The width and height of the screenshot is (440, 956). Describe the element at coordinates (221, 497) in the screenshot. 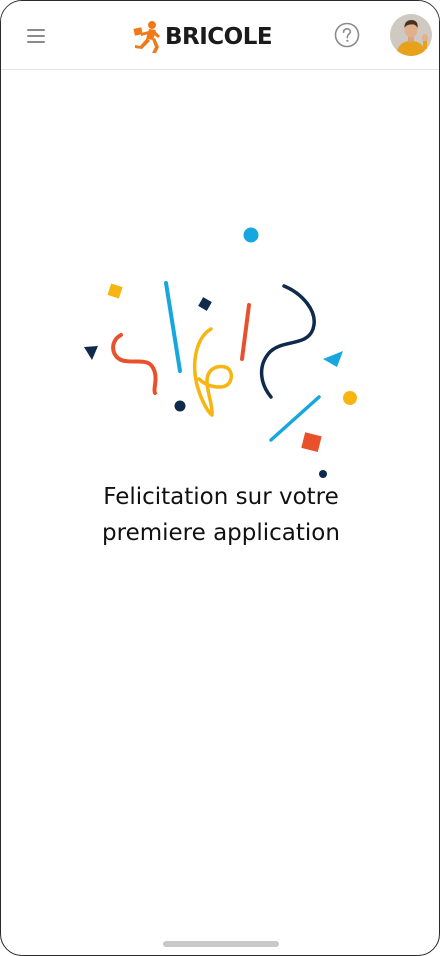

I see `message-line-1: Felicitation sur votre` at that location.